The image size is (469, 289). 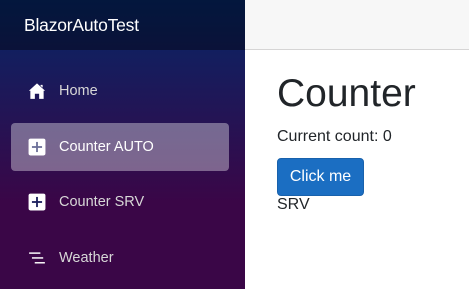 I want to click on sidebar-item-home: Home, so click(x=120, y=91).